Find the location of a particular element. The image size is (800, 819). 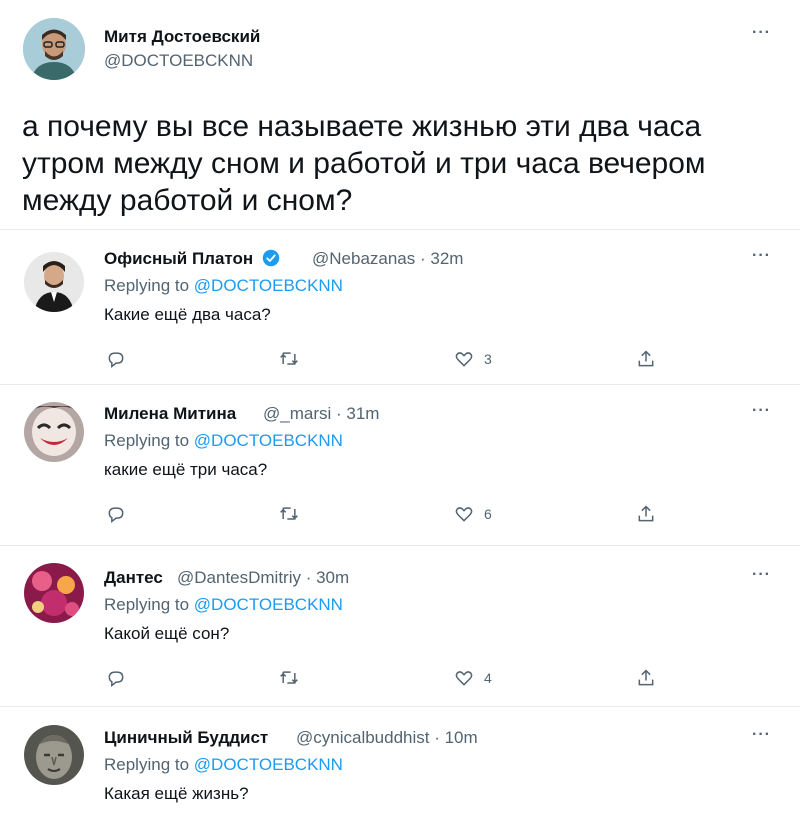

tweet-actions: 3 is located at coordinates (404, 360).